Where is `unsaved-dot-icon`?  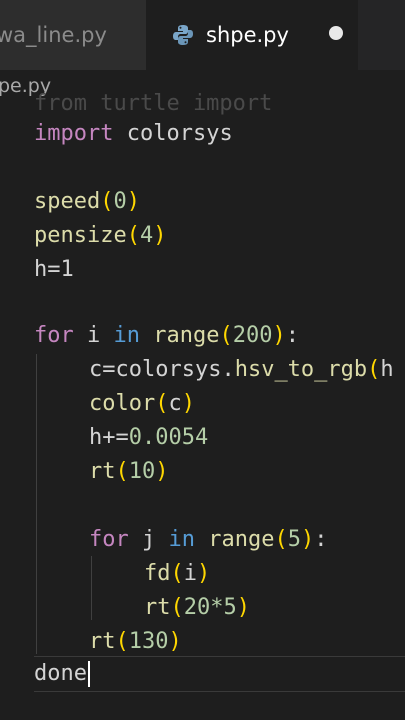
unsaved-dot-icon is located at coordinates (336, 33).